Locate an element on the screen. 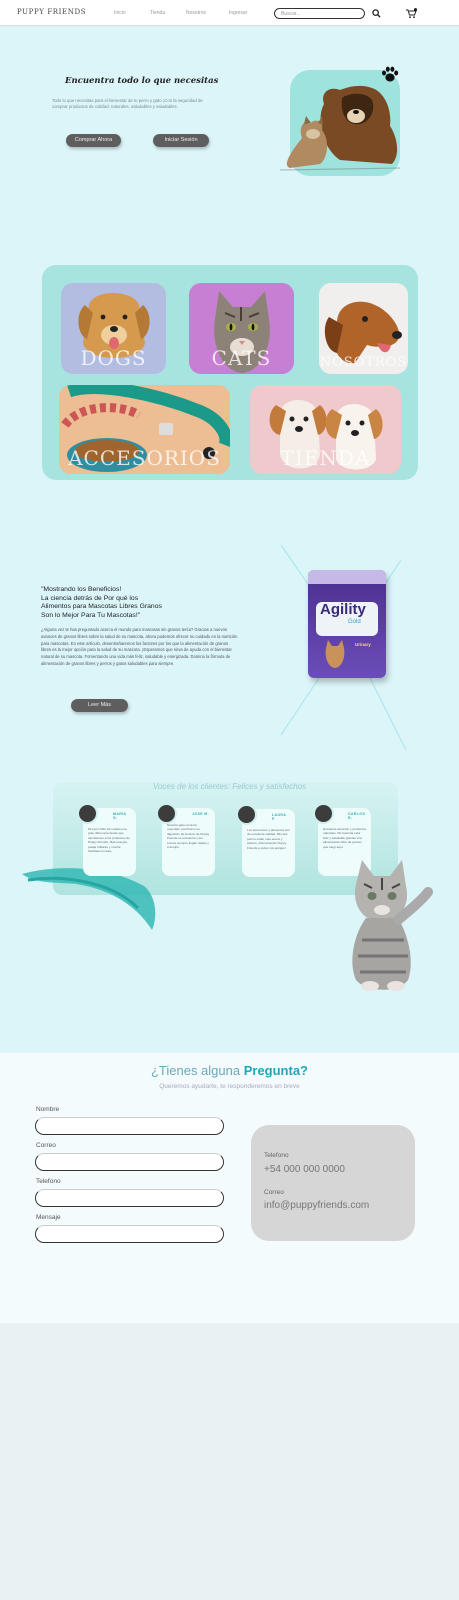 The width and height of the screenshot is (459, 1600). category-label: NOSOTROS is located at coordinates (363, 362).